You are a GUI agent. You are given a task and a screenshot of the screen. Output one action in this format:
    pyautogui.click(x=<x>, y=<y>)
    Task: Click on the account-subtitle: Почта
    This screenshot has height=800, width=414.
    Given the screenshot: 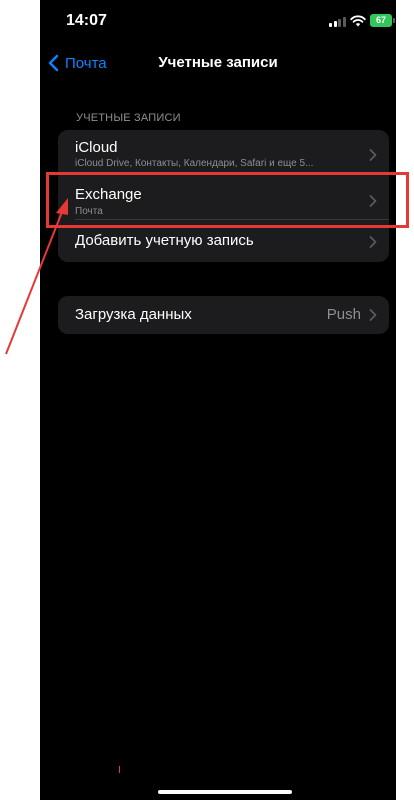 What is the action you would take?
    pyautogui.click(x=89, y=211)
    